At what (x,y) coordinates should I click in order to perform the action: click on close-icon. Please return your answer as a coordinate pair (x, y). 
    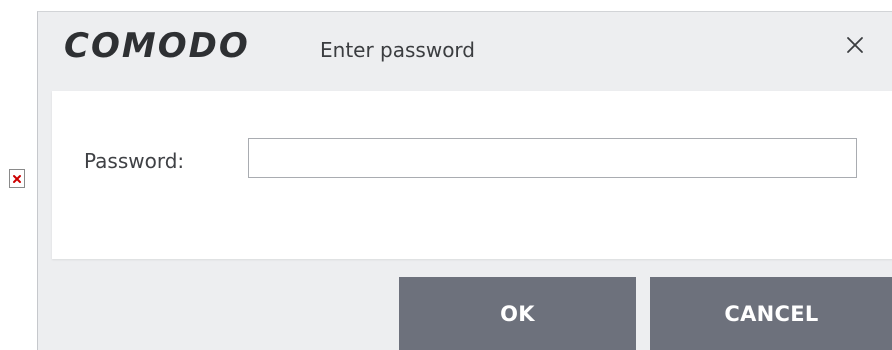
    Looking at the image, I should click on (855, 45).